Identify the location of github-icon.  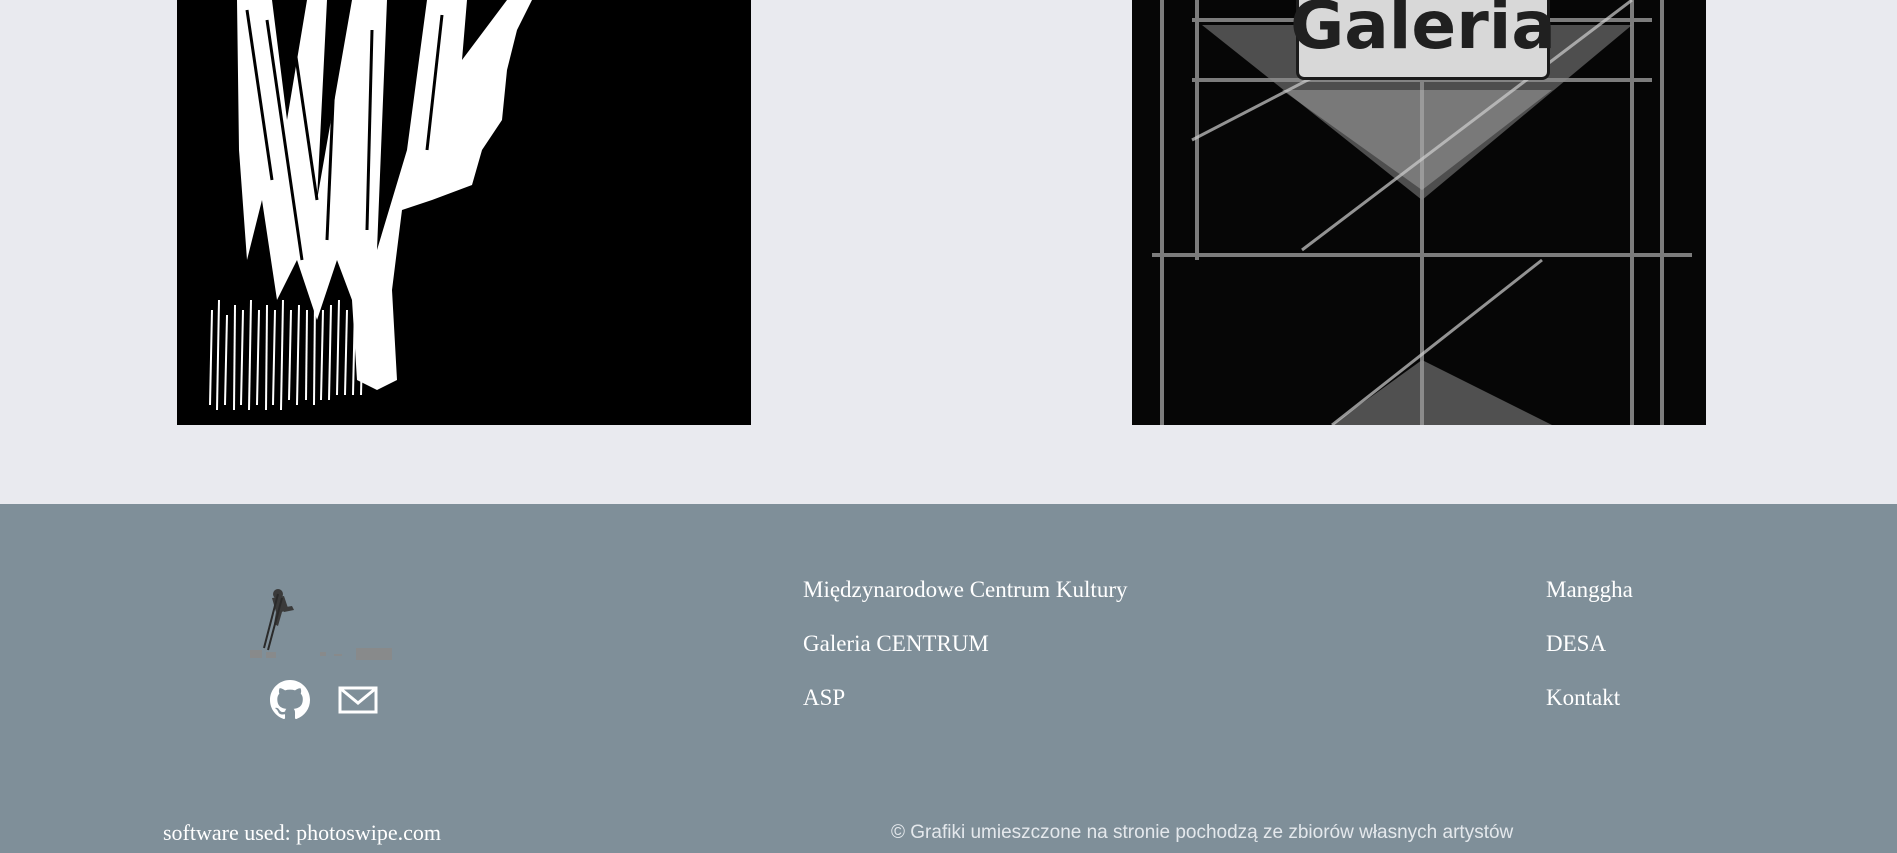
(290, 700).